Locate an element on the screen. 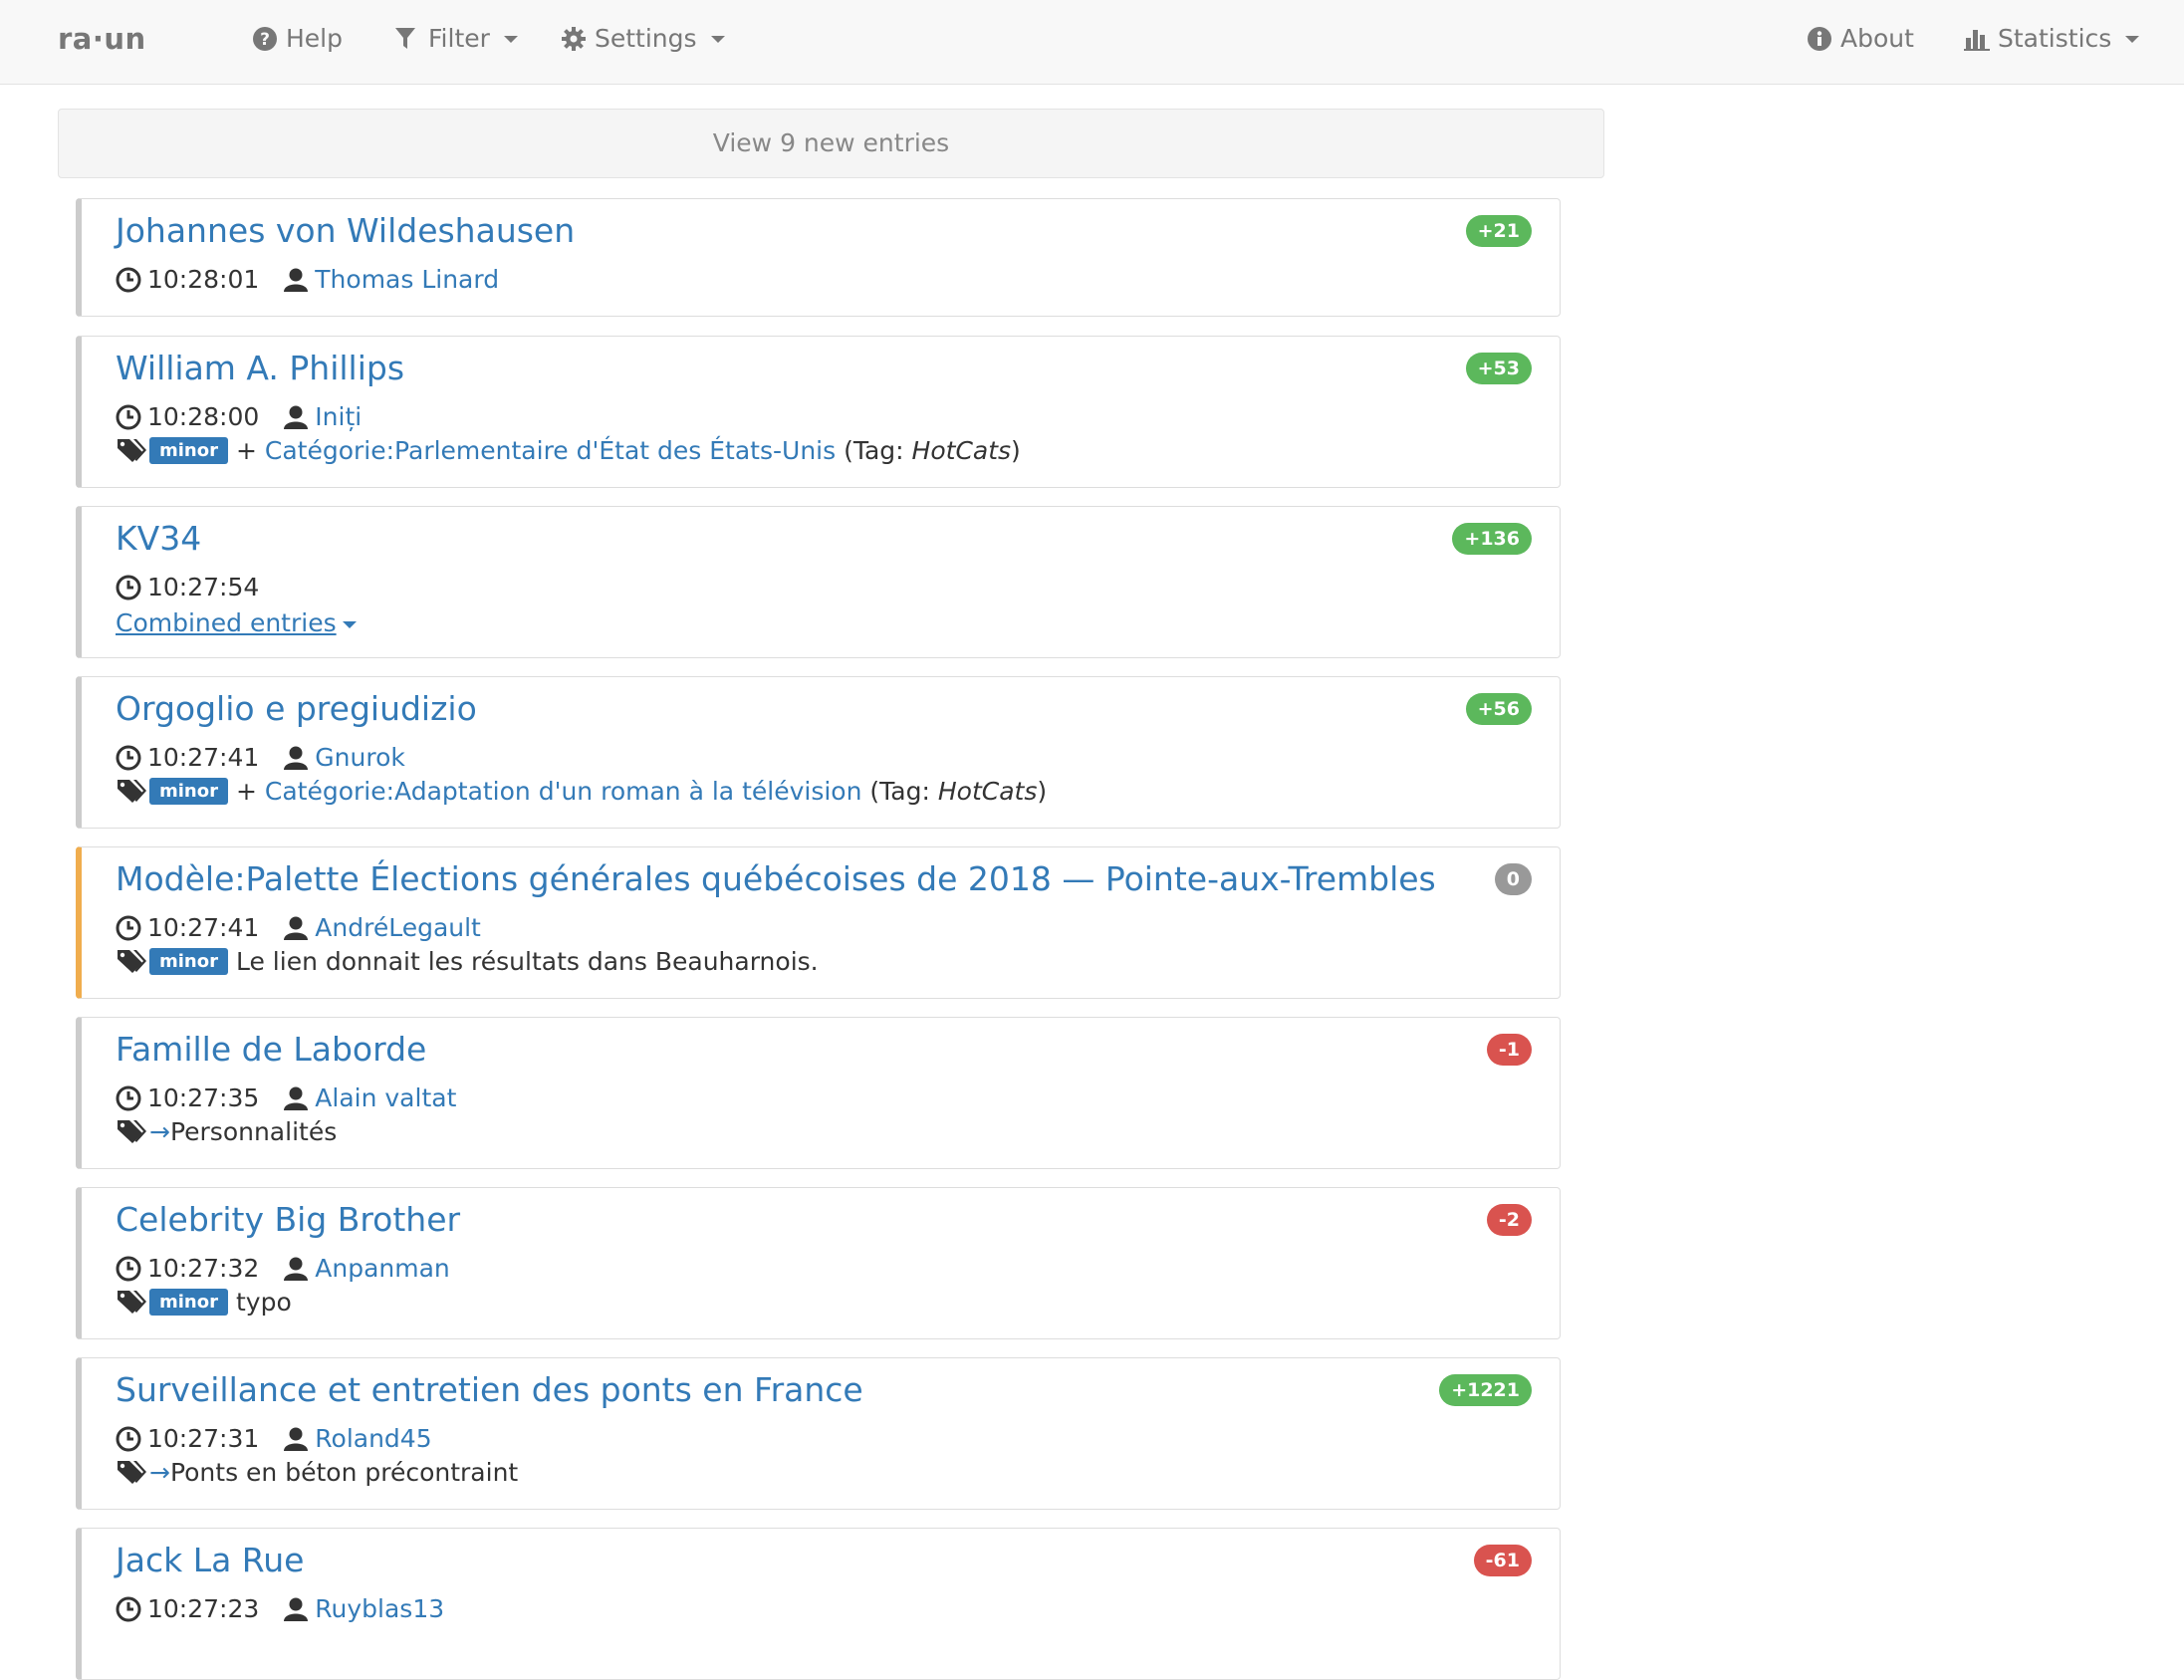 Image resolution: width=2184 pixels, height=1680 pixels. entry-user-link: Anpanman is located at coordinates (382, 1268).